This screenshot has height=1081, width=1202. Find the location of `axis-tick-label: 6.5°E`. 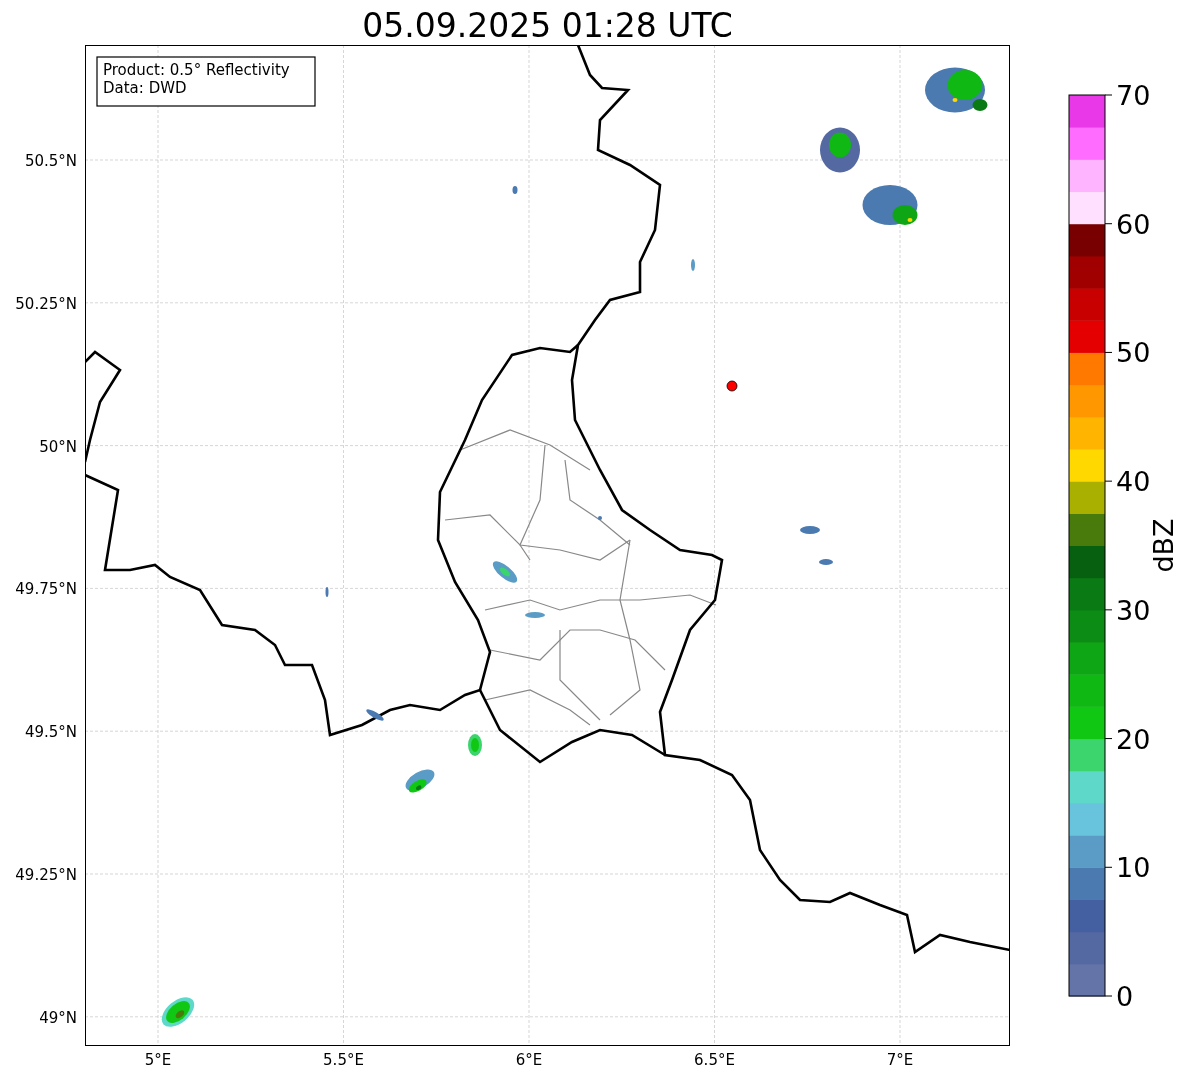

axis-tick-label: 6.5°E is located at coordinates (714, 1060).